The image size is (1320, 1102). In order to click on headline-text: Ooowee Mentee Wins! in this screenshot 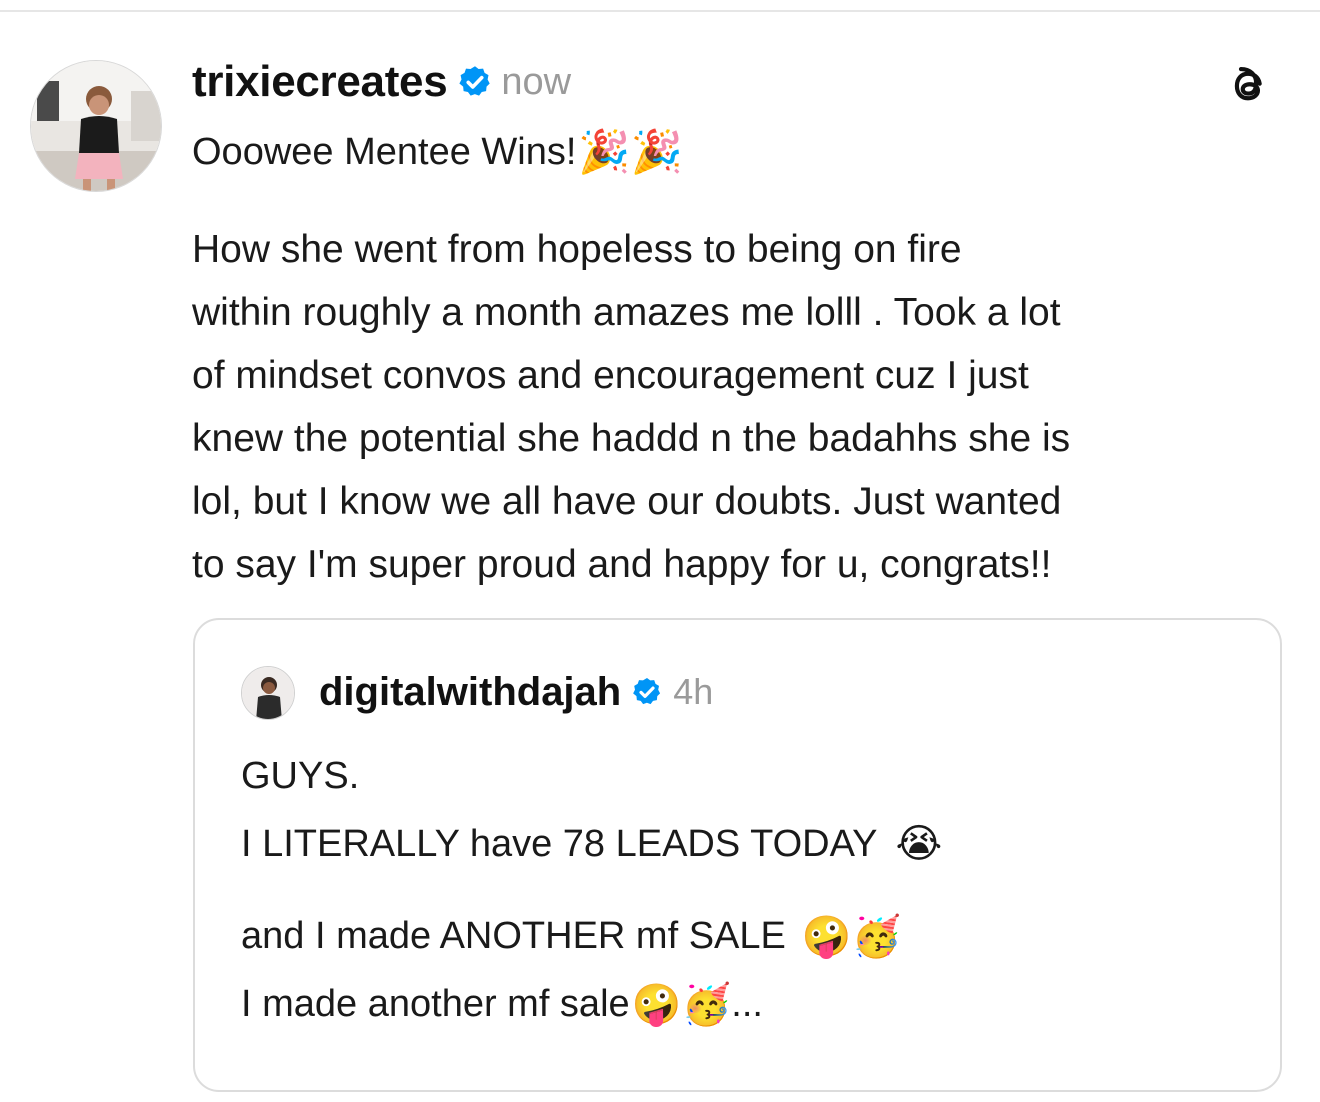, I will do `click(384, 151)`.